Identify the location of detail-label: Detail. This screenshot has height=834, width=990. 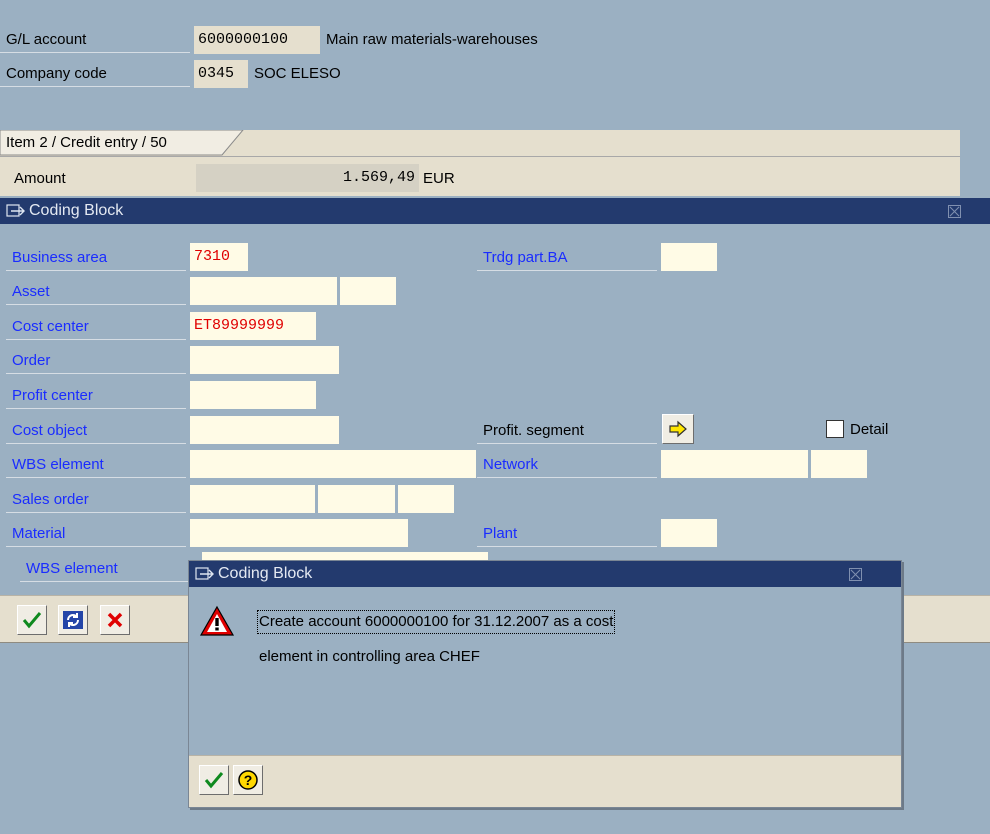
(869, 429).